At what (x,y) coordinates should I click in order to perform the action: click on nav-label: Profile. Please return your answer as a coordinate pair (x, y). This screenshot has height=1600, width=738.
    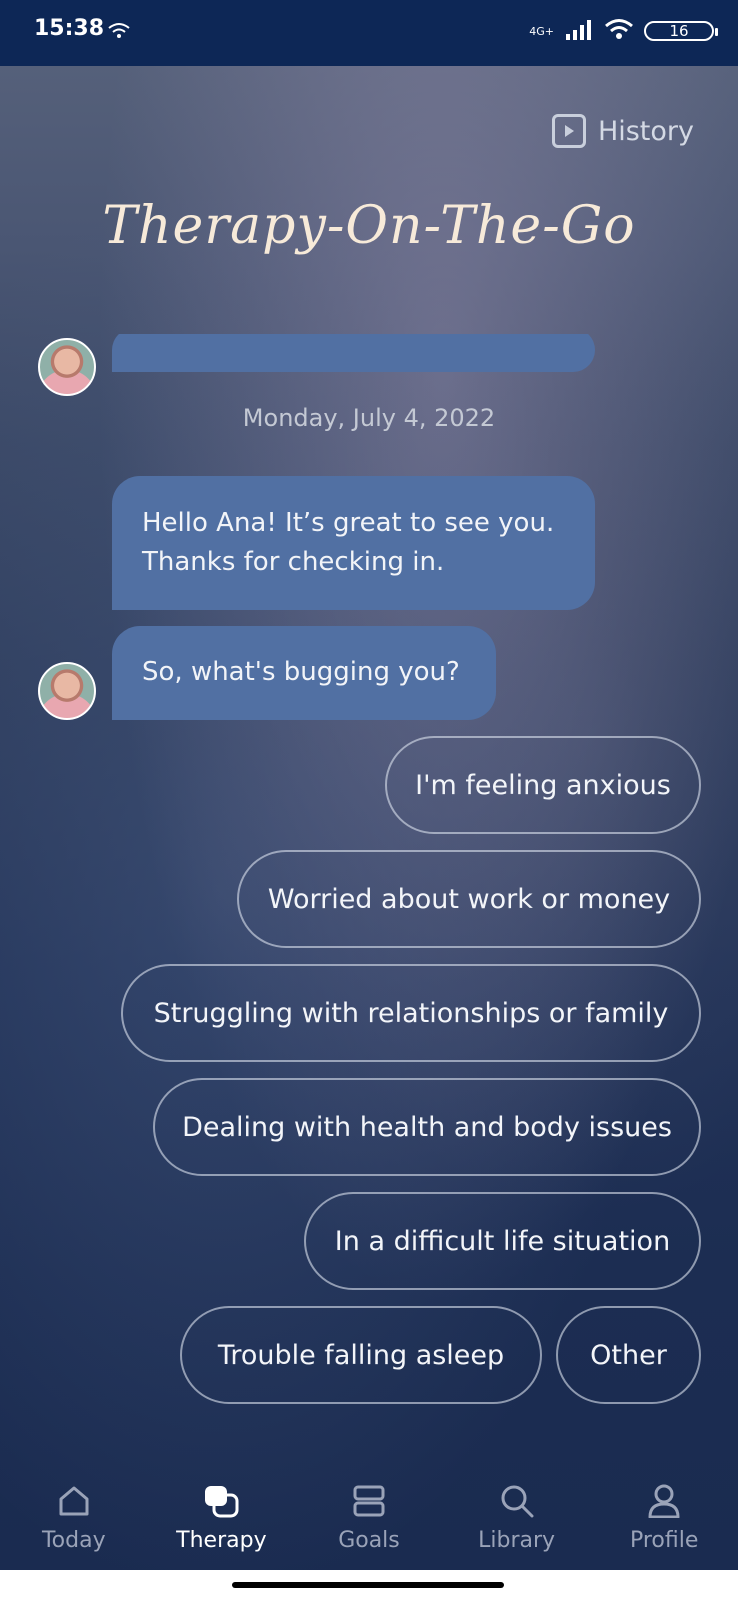
    Looking at the image, I should click on (664, 1540).